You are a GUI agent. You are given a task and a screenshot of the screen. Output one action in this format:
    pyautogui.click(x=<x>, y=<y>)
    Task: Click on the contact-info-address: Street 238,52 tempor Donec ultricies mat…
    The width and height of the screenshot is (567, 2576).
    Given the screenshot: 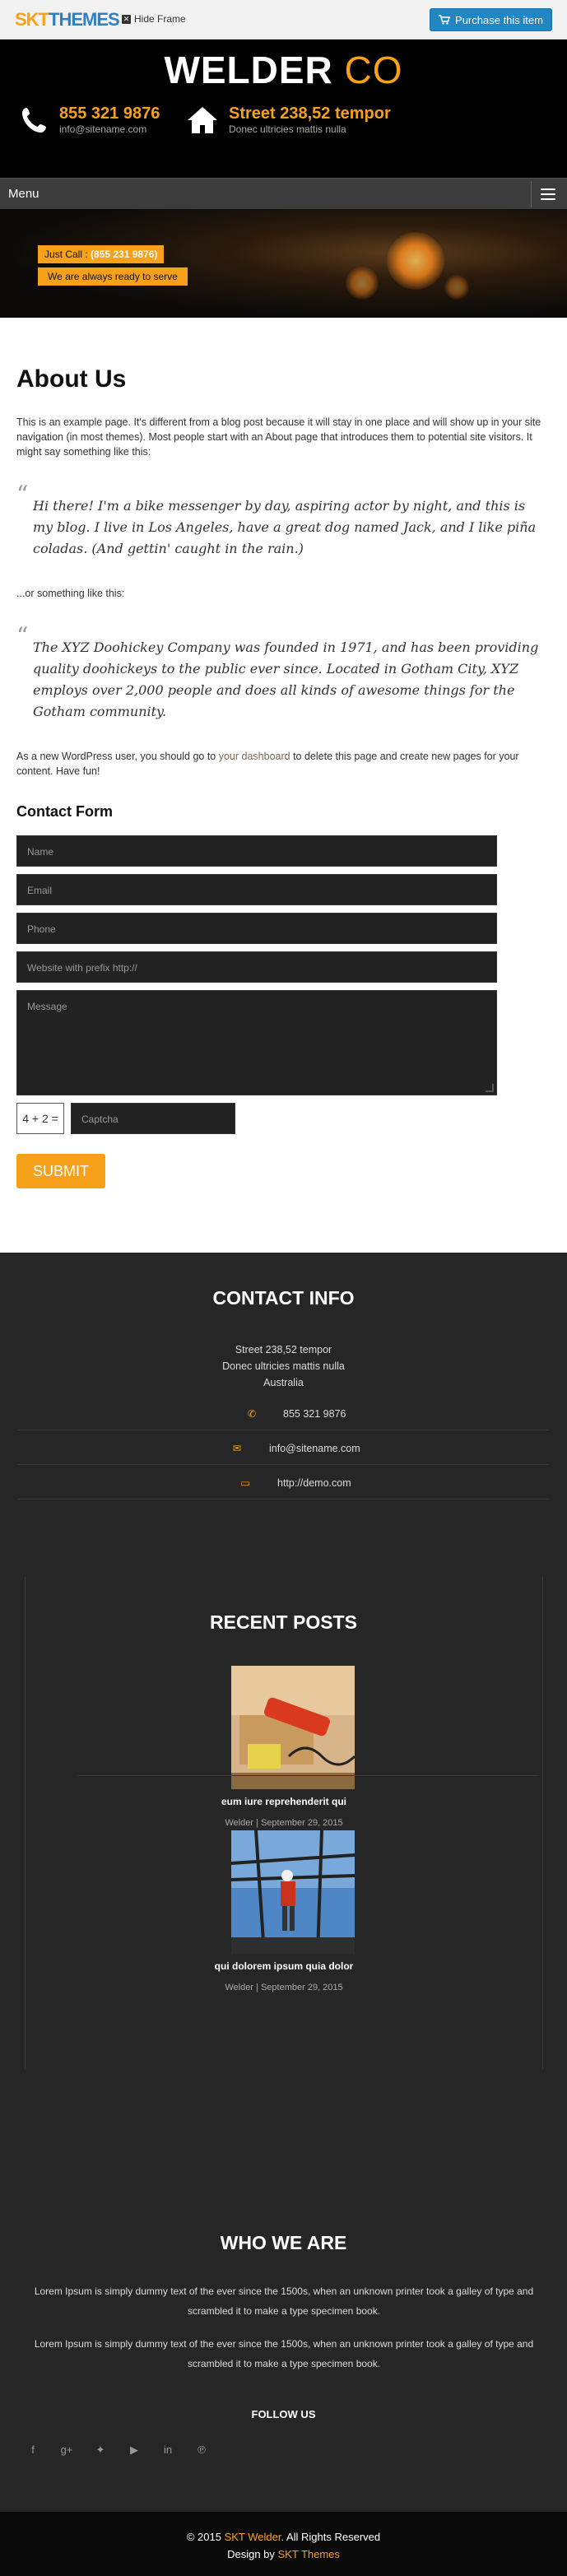 What is the action you would take?
    pyautogui.click(x=283, y=1366)
    